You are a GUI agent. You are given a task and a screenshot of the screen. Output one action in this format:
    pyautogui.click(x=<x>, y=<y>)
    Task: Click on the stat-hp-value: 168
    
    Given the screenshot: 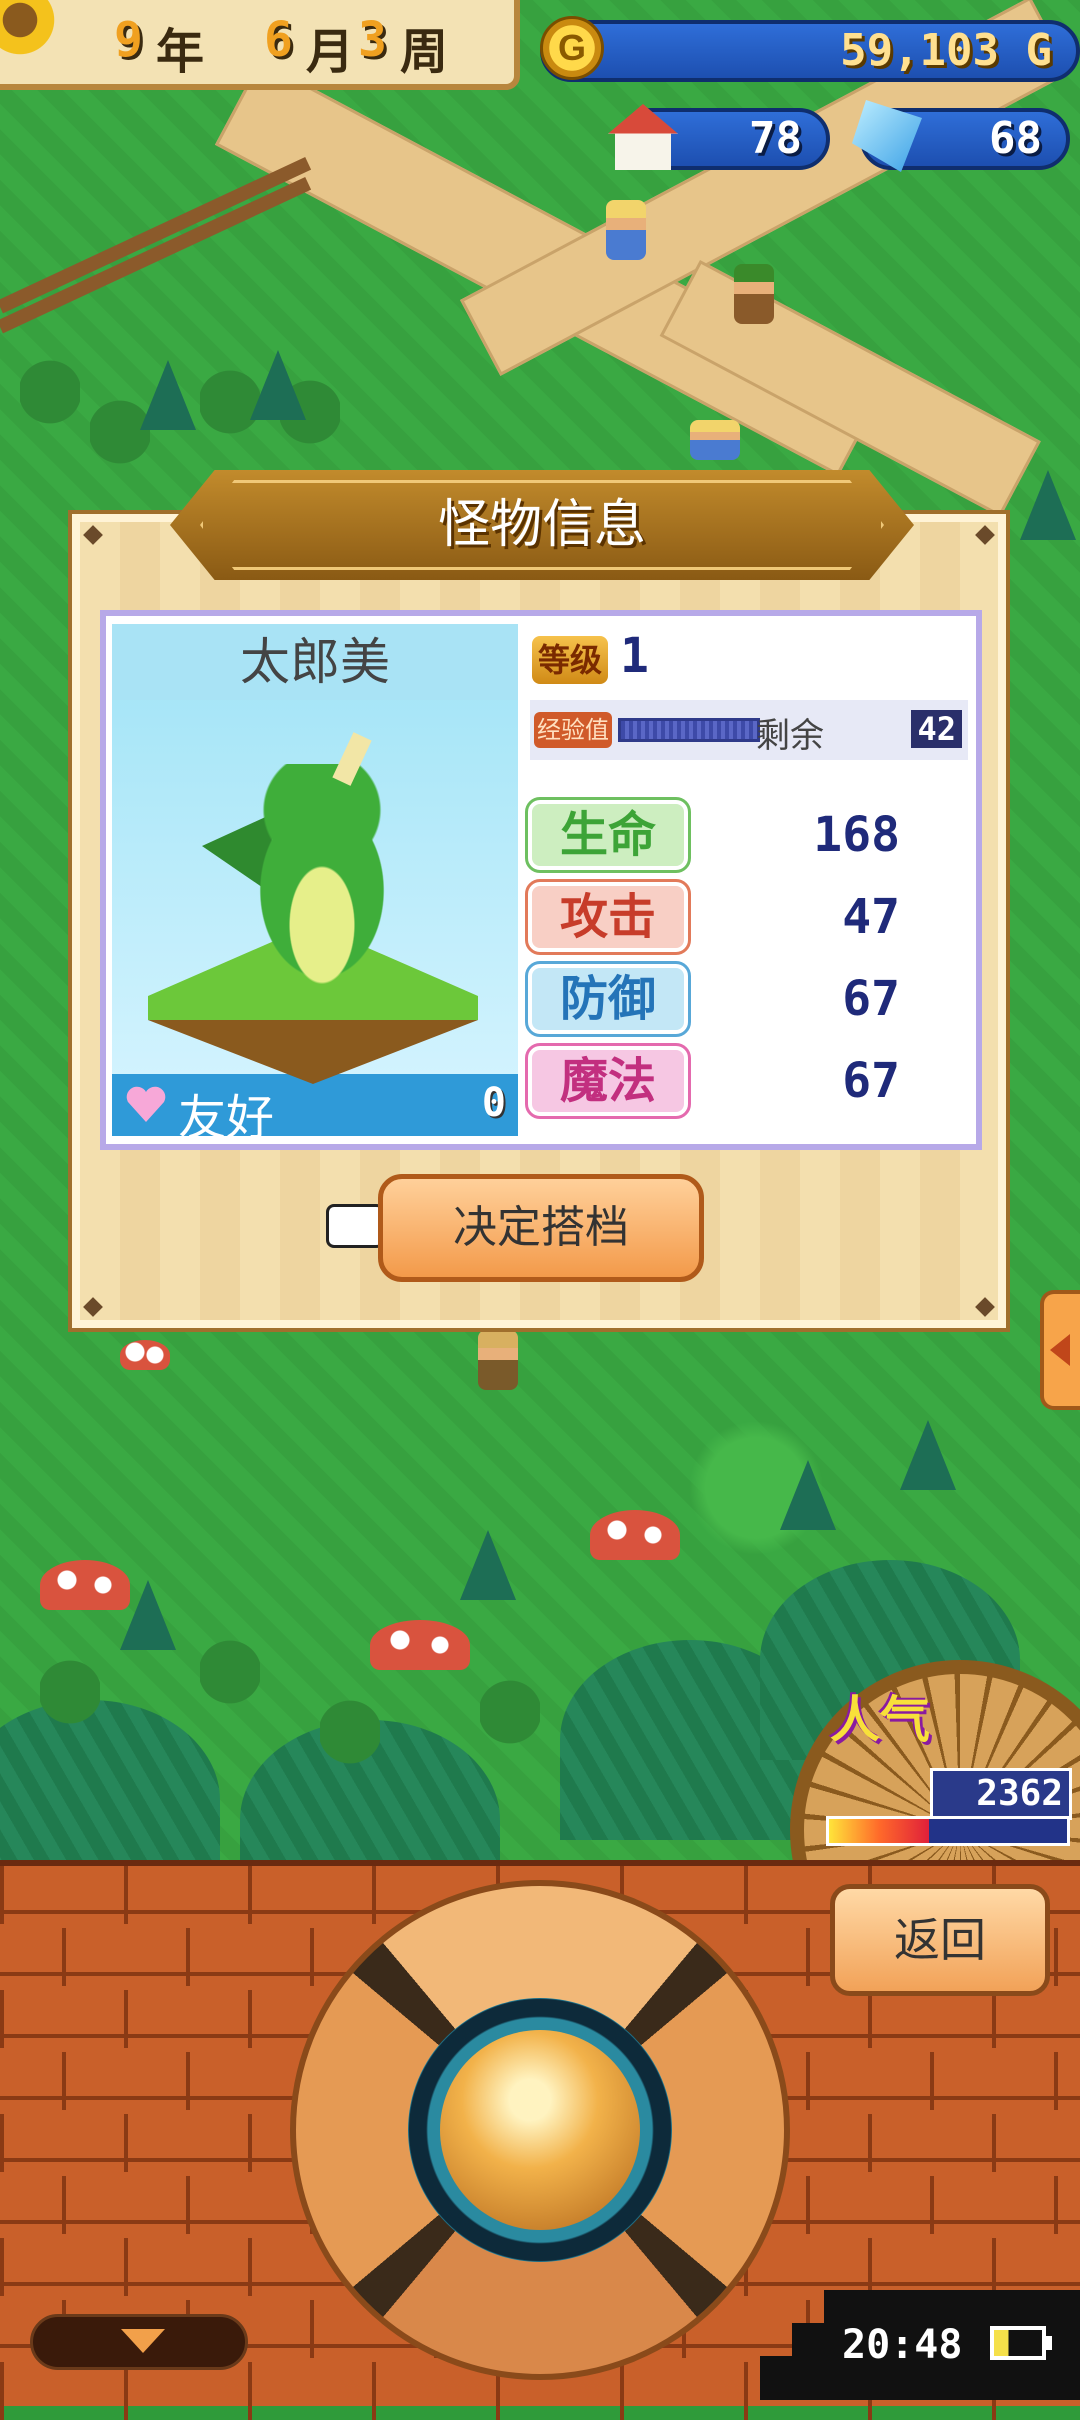 What is the action you would take?
    pyautogui.click(x=856, y=835)
    